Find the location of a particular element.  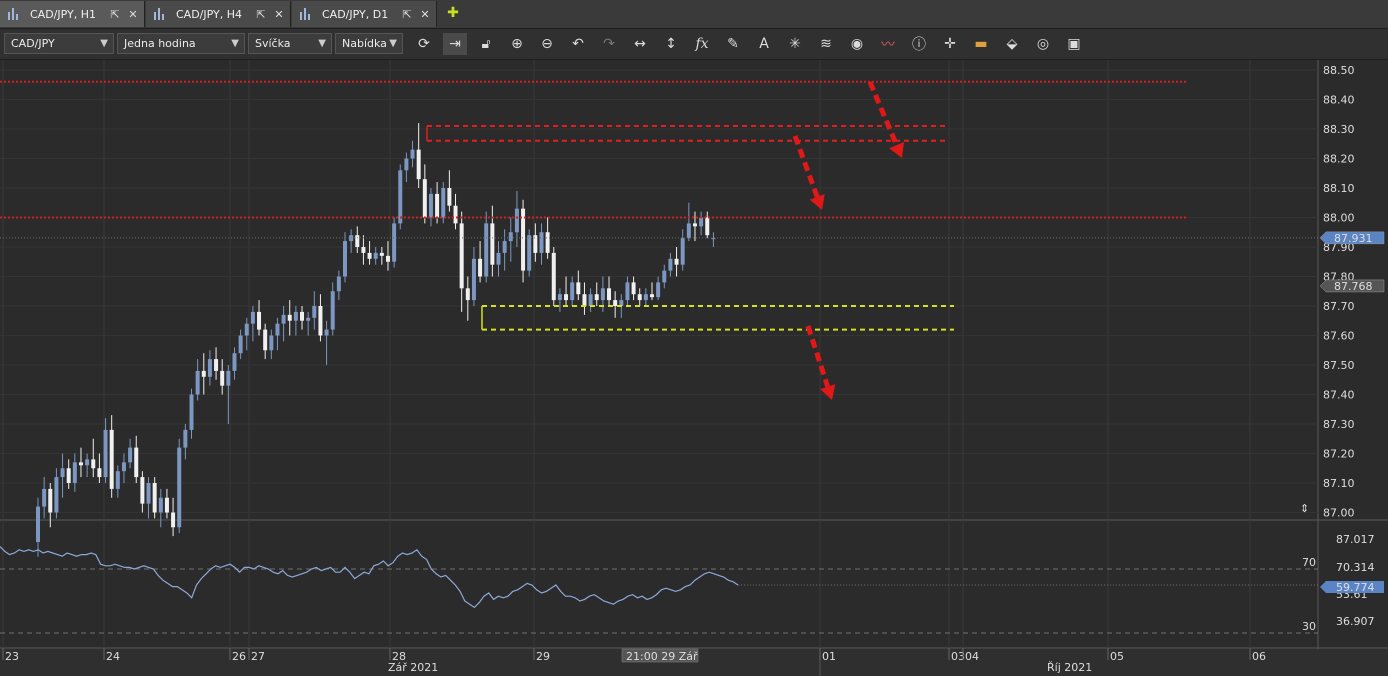

color-scheme-icon: ▬ is located at coordinates (981, 44).